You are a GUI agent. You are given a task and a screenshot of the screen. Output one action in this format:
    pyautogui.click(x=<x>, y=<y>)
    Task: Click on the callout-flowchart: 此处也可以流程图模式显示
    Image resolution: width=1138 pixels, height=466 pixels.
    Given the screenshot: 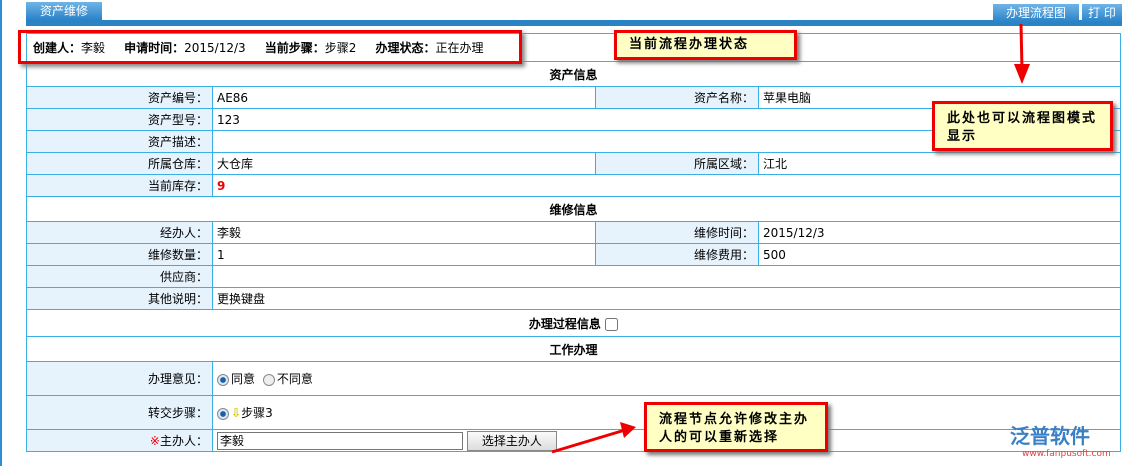 What is the action you would take?
    pyautogui.click(x=1022, y=126)
    